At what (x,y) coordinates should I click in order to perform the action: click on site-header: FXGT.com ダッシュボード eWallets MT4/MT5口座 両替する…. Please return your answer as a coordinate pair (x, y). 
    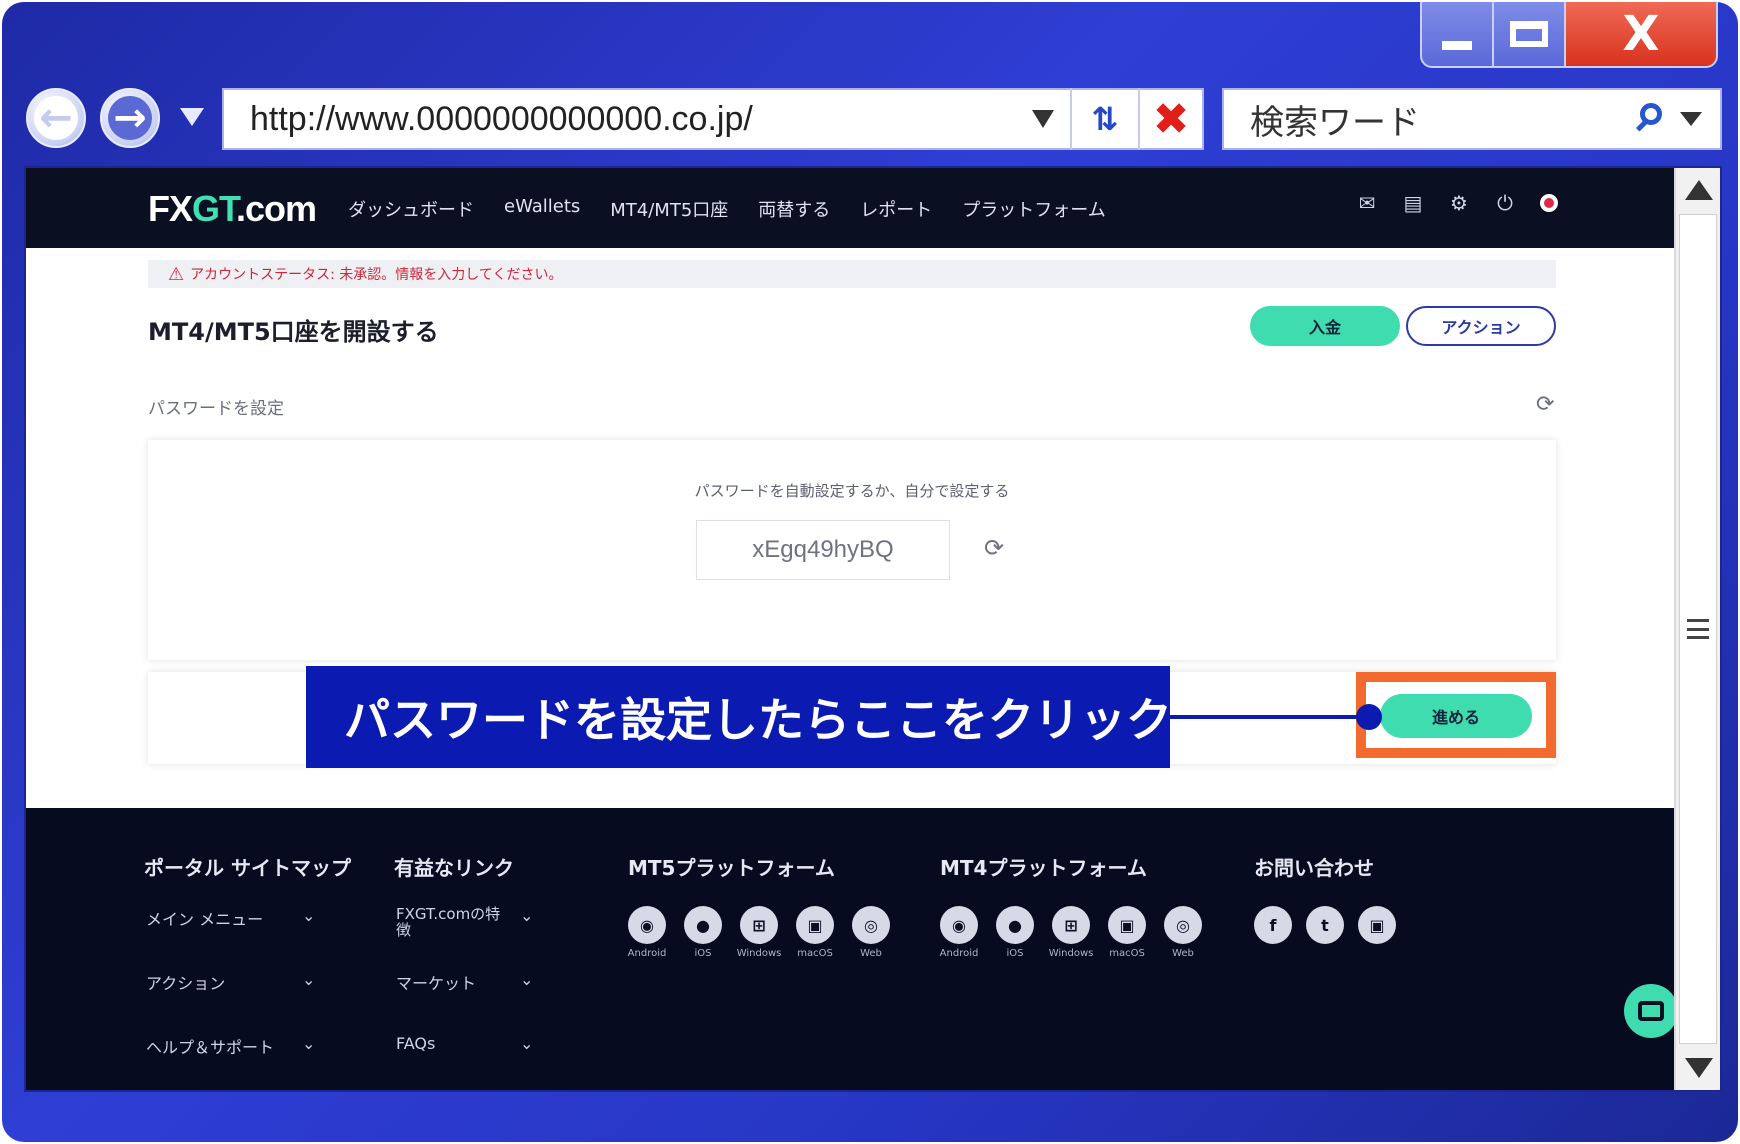
    Looking at the image, I should click on (851, 208).